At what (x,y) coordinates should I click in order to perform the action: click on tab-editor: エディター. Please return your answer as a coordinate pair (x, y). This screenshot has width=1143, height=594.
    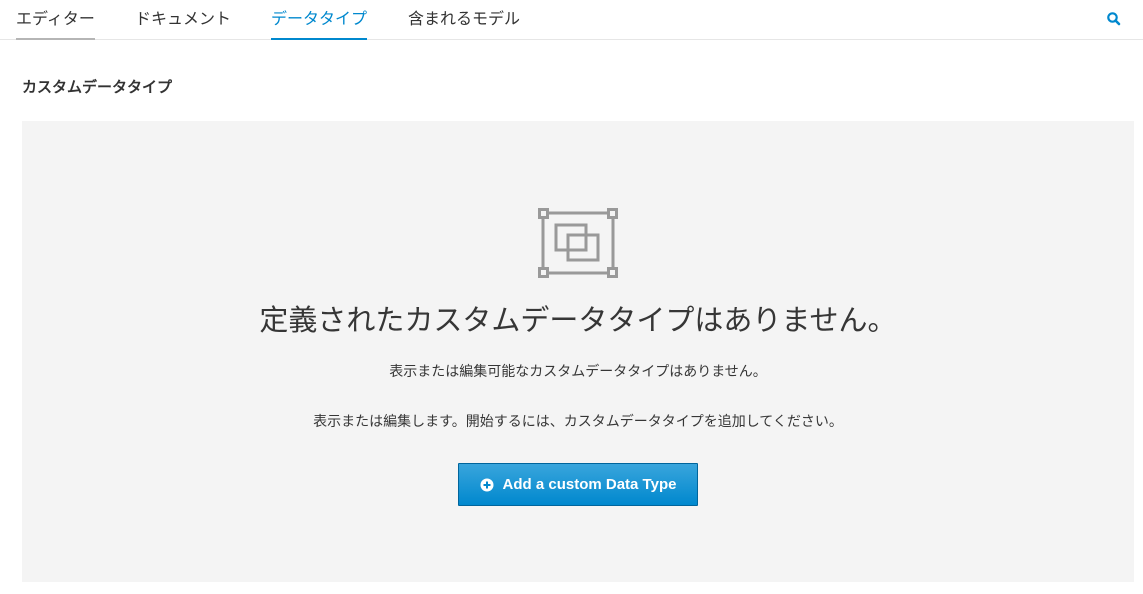
    Looking at the image, I should click on (55, 20).